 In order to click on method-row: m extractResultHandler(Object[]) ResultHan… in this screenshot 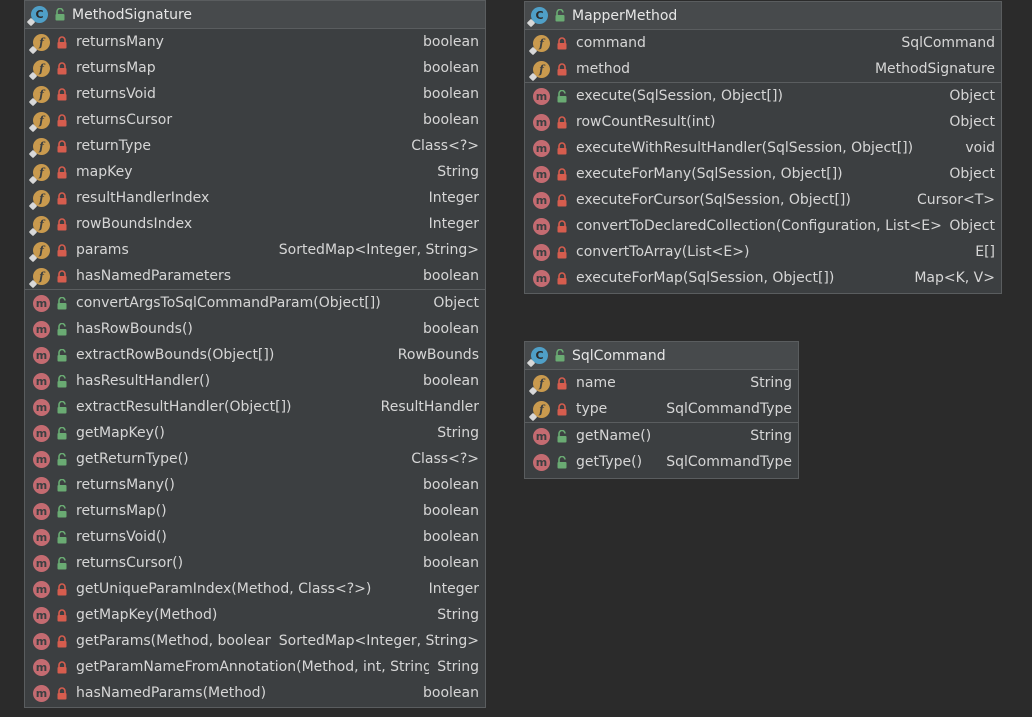, I will do `click(255, 407)`.